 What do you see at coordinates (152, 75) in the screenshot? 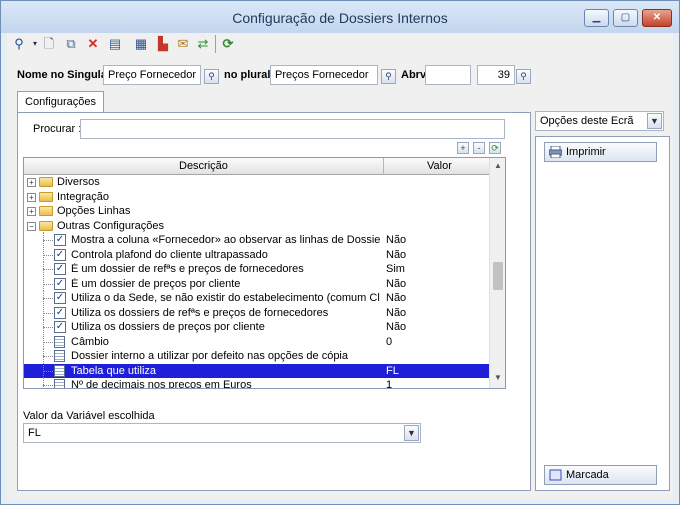
I see `singular-input: Preço Fornecedor` at bounding box center [152, 75].